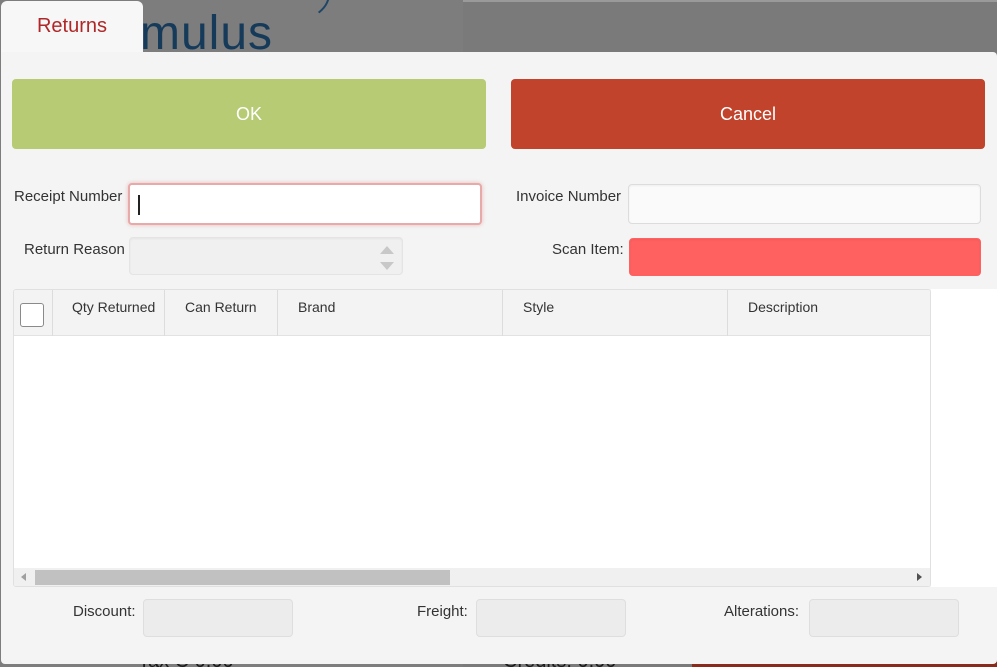 Image resolution: width=997 pixels, height=667 pixels. I want to click on cancel-button: Cancel, so click(748, 114).